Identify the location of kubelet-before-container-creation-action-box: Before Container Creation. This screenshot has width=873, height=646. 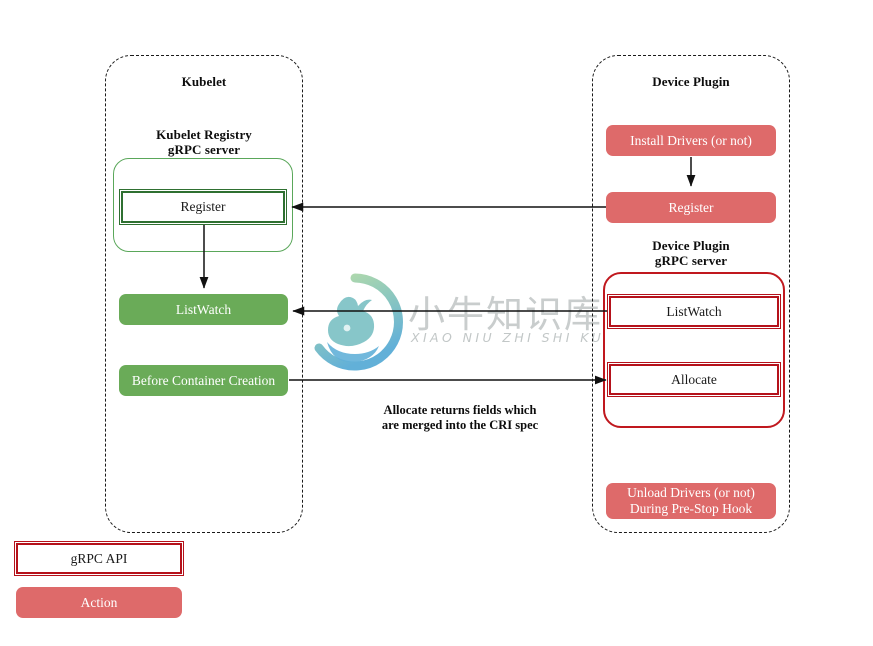
(203, 380).